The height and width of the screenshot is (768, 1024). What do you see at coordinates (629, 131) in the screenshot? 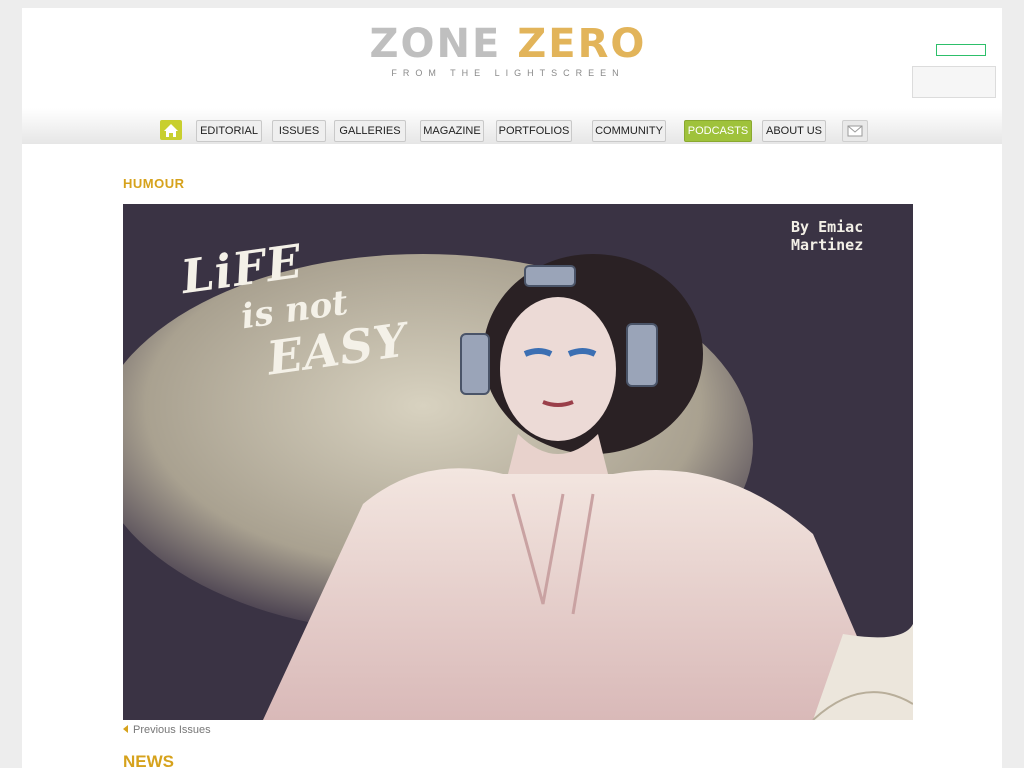
I see `nav-community: COMMUNITY` at bounding box center [629, 131].